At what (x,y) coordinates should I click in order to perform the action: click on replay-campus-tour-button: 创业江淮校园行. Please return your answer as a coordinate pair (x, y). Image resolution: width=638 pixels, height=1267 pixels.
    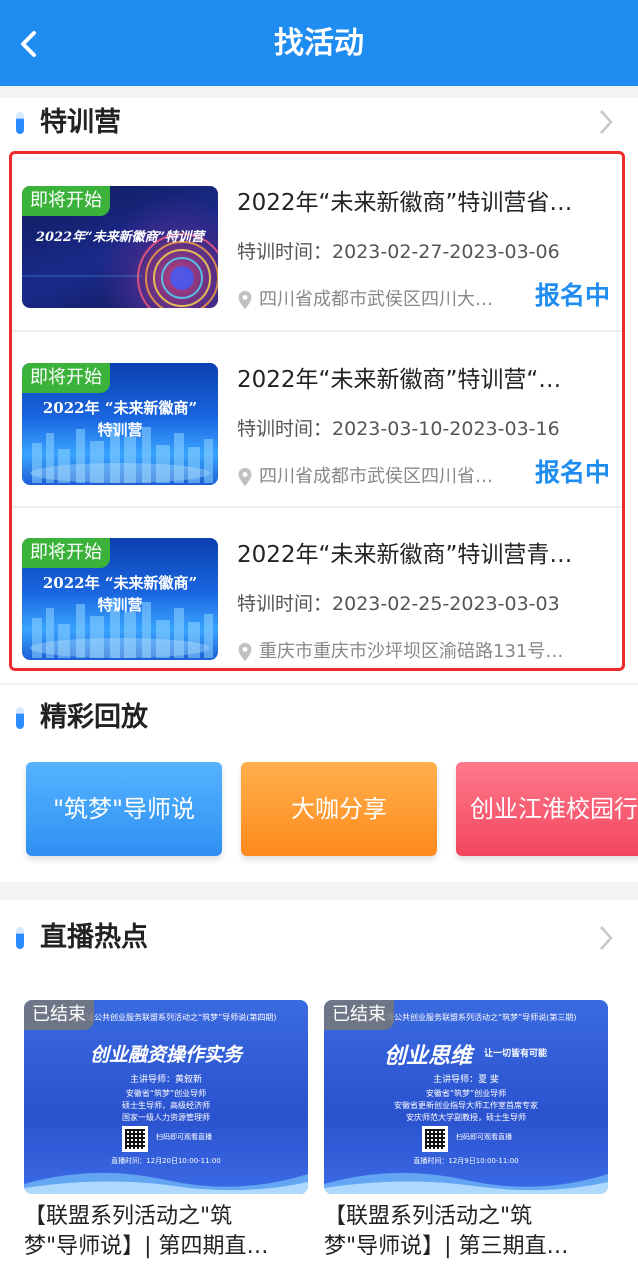
    Looking at the image, I should click on (547, 809).